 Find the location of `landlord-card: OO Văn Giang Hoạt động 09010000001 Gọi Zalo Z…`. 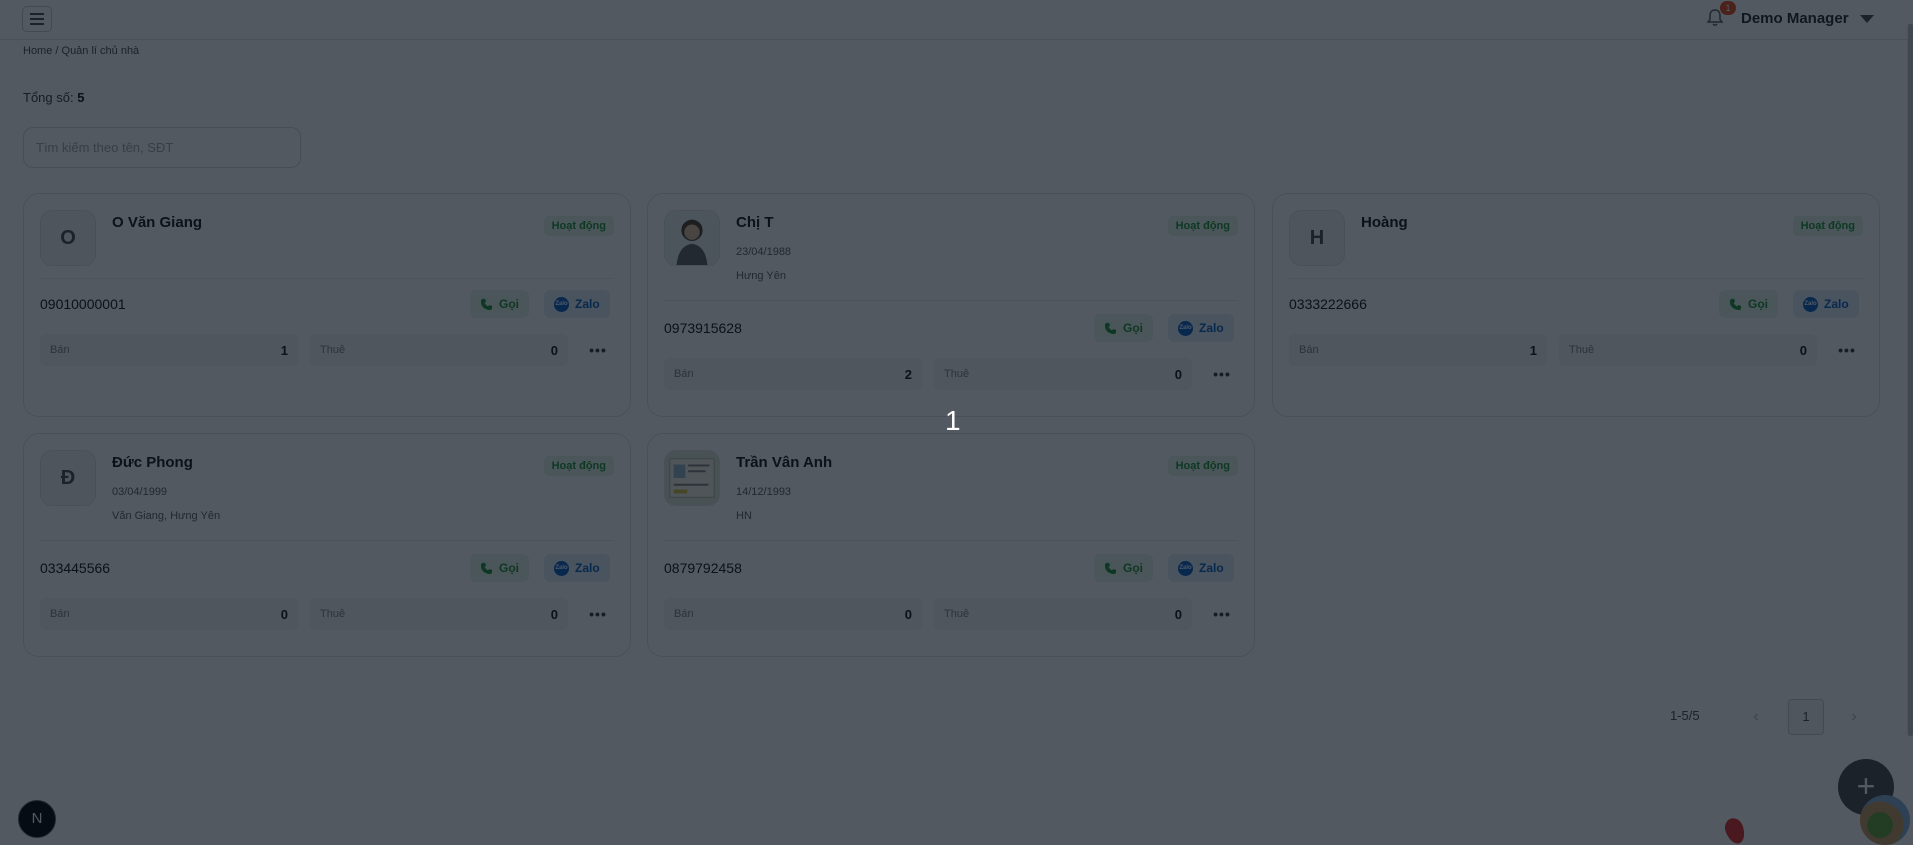

landlord-card: OO Văn Giang Hoạt động 09010000001 Gọi Zalo Z… is located at coordinates (327, 305).